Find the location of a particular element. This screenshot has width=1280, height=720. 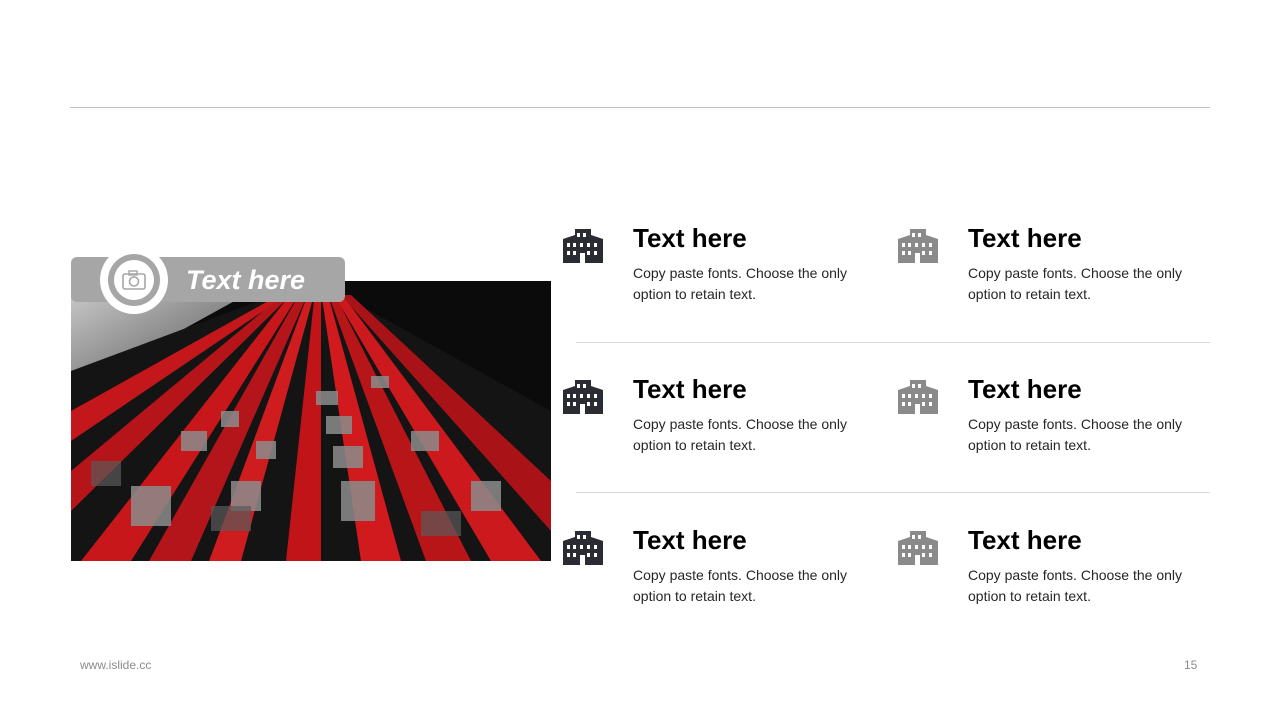

camera-badge is located at coordinates (134, 280).